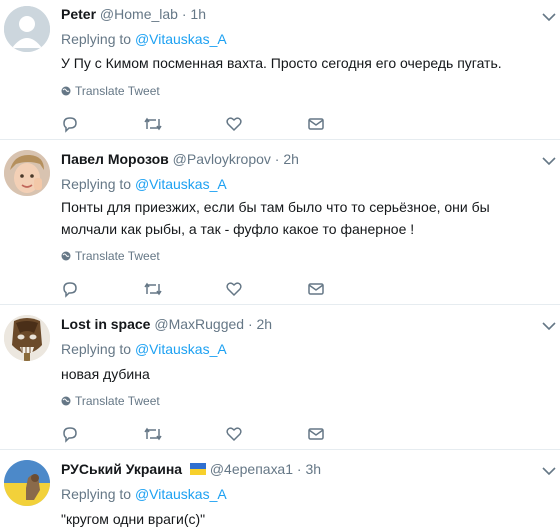 This screenshot has height=530, width=560. I want to click on default-avatar-icon, so click(27, 29).